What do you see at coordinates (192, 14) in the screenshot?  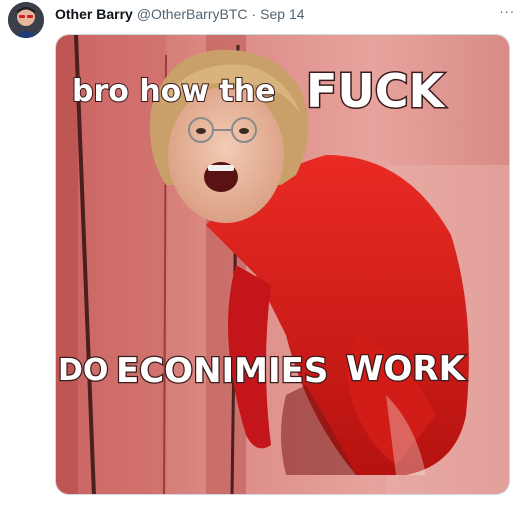 I see `user-handle: @OtherBarryBTC` at bounding box center [192, 14].